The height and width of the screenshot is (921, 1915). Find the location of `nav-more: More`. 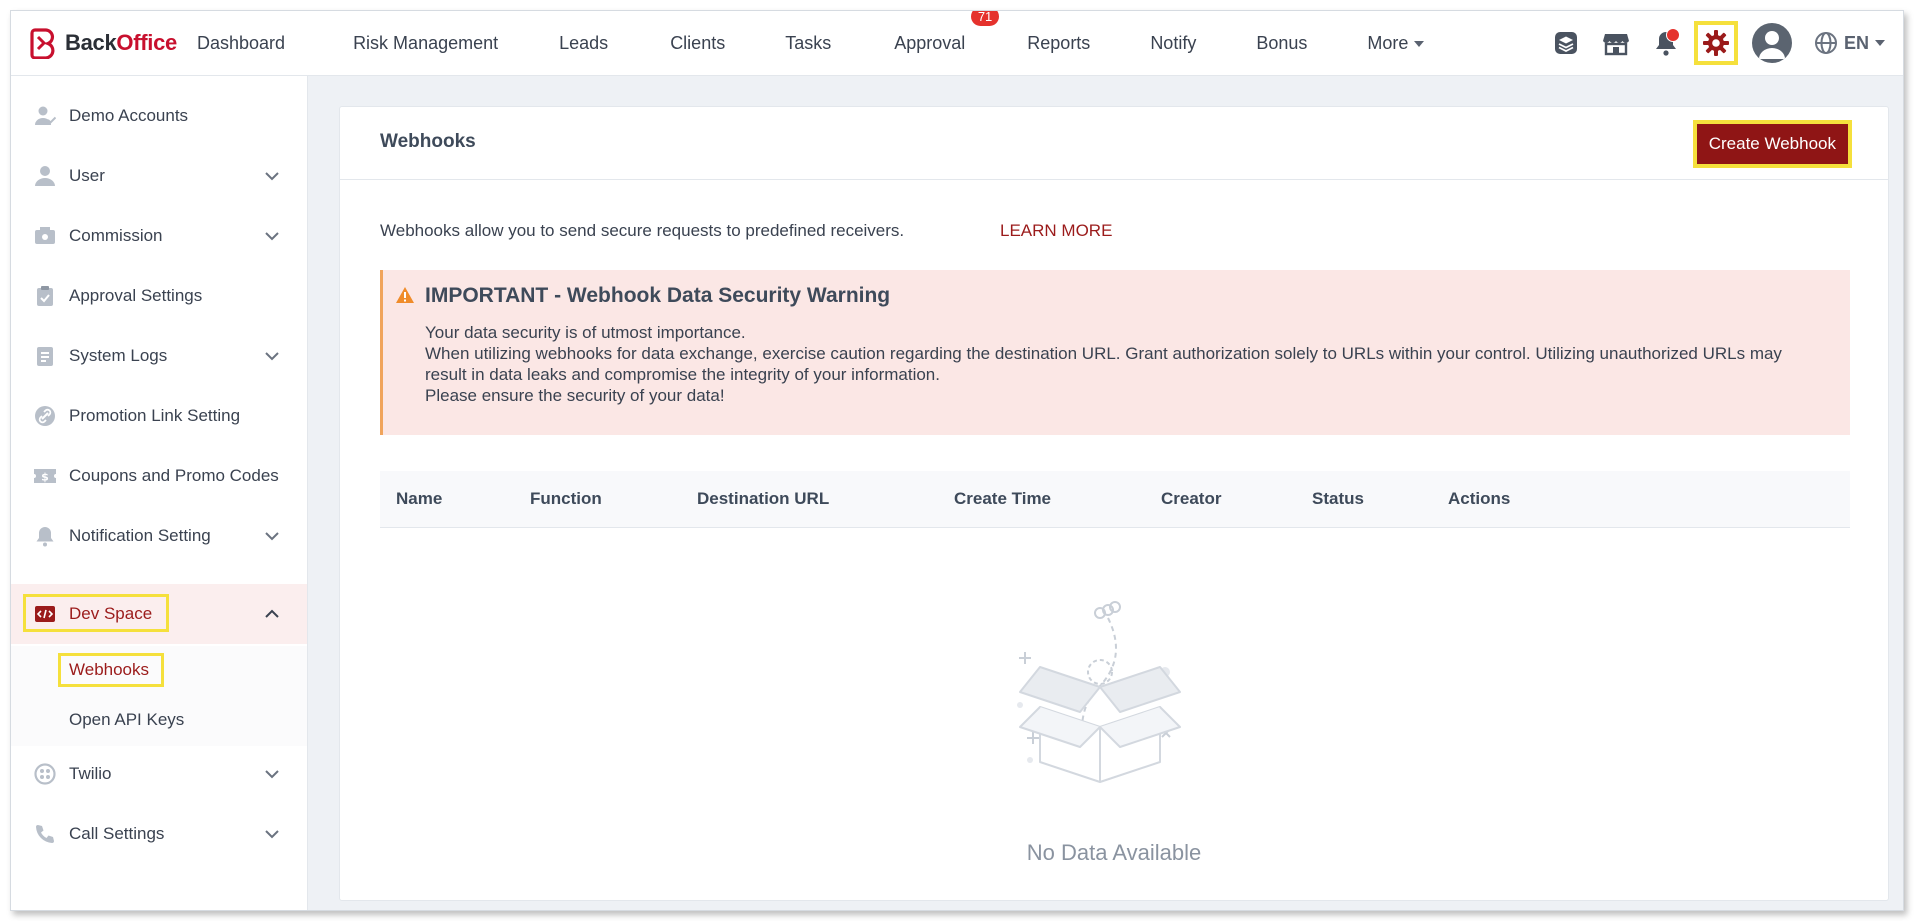

nav-more: More is located at coordinates (1396, 43).